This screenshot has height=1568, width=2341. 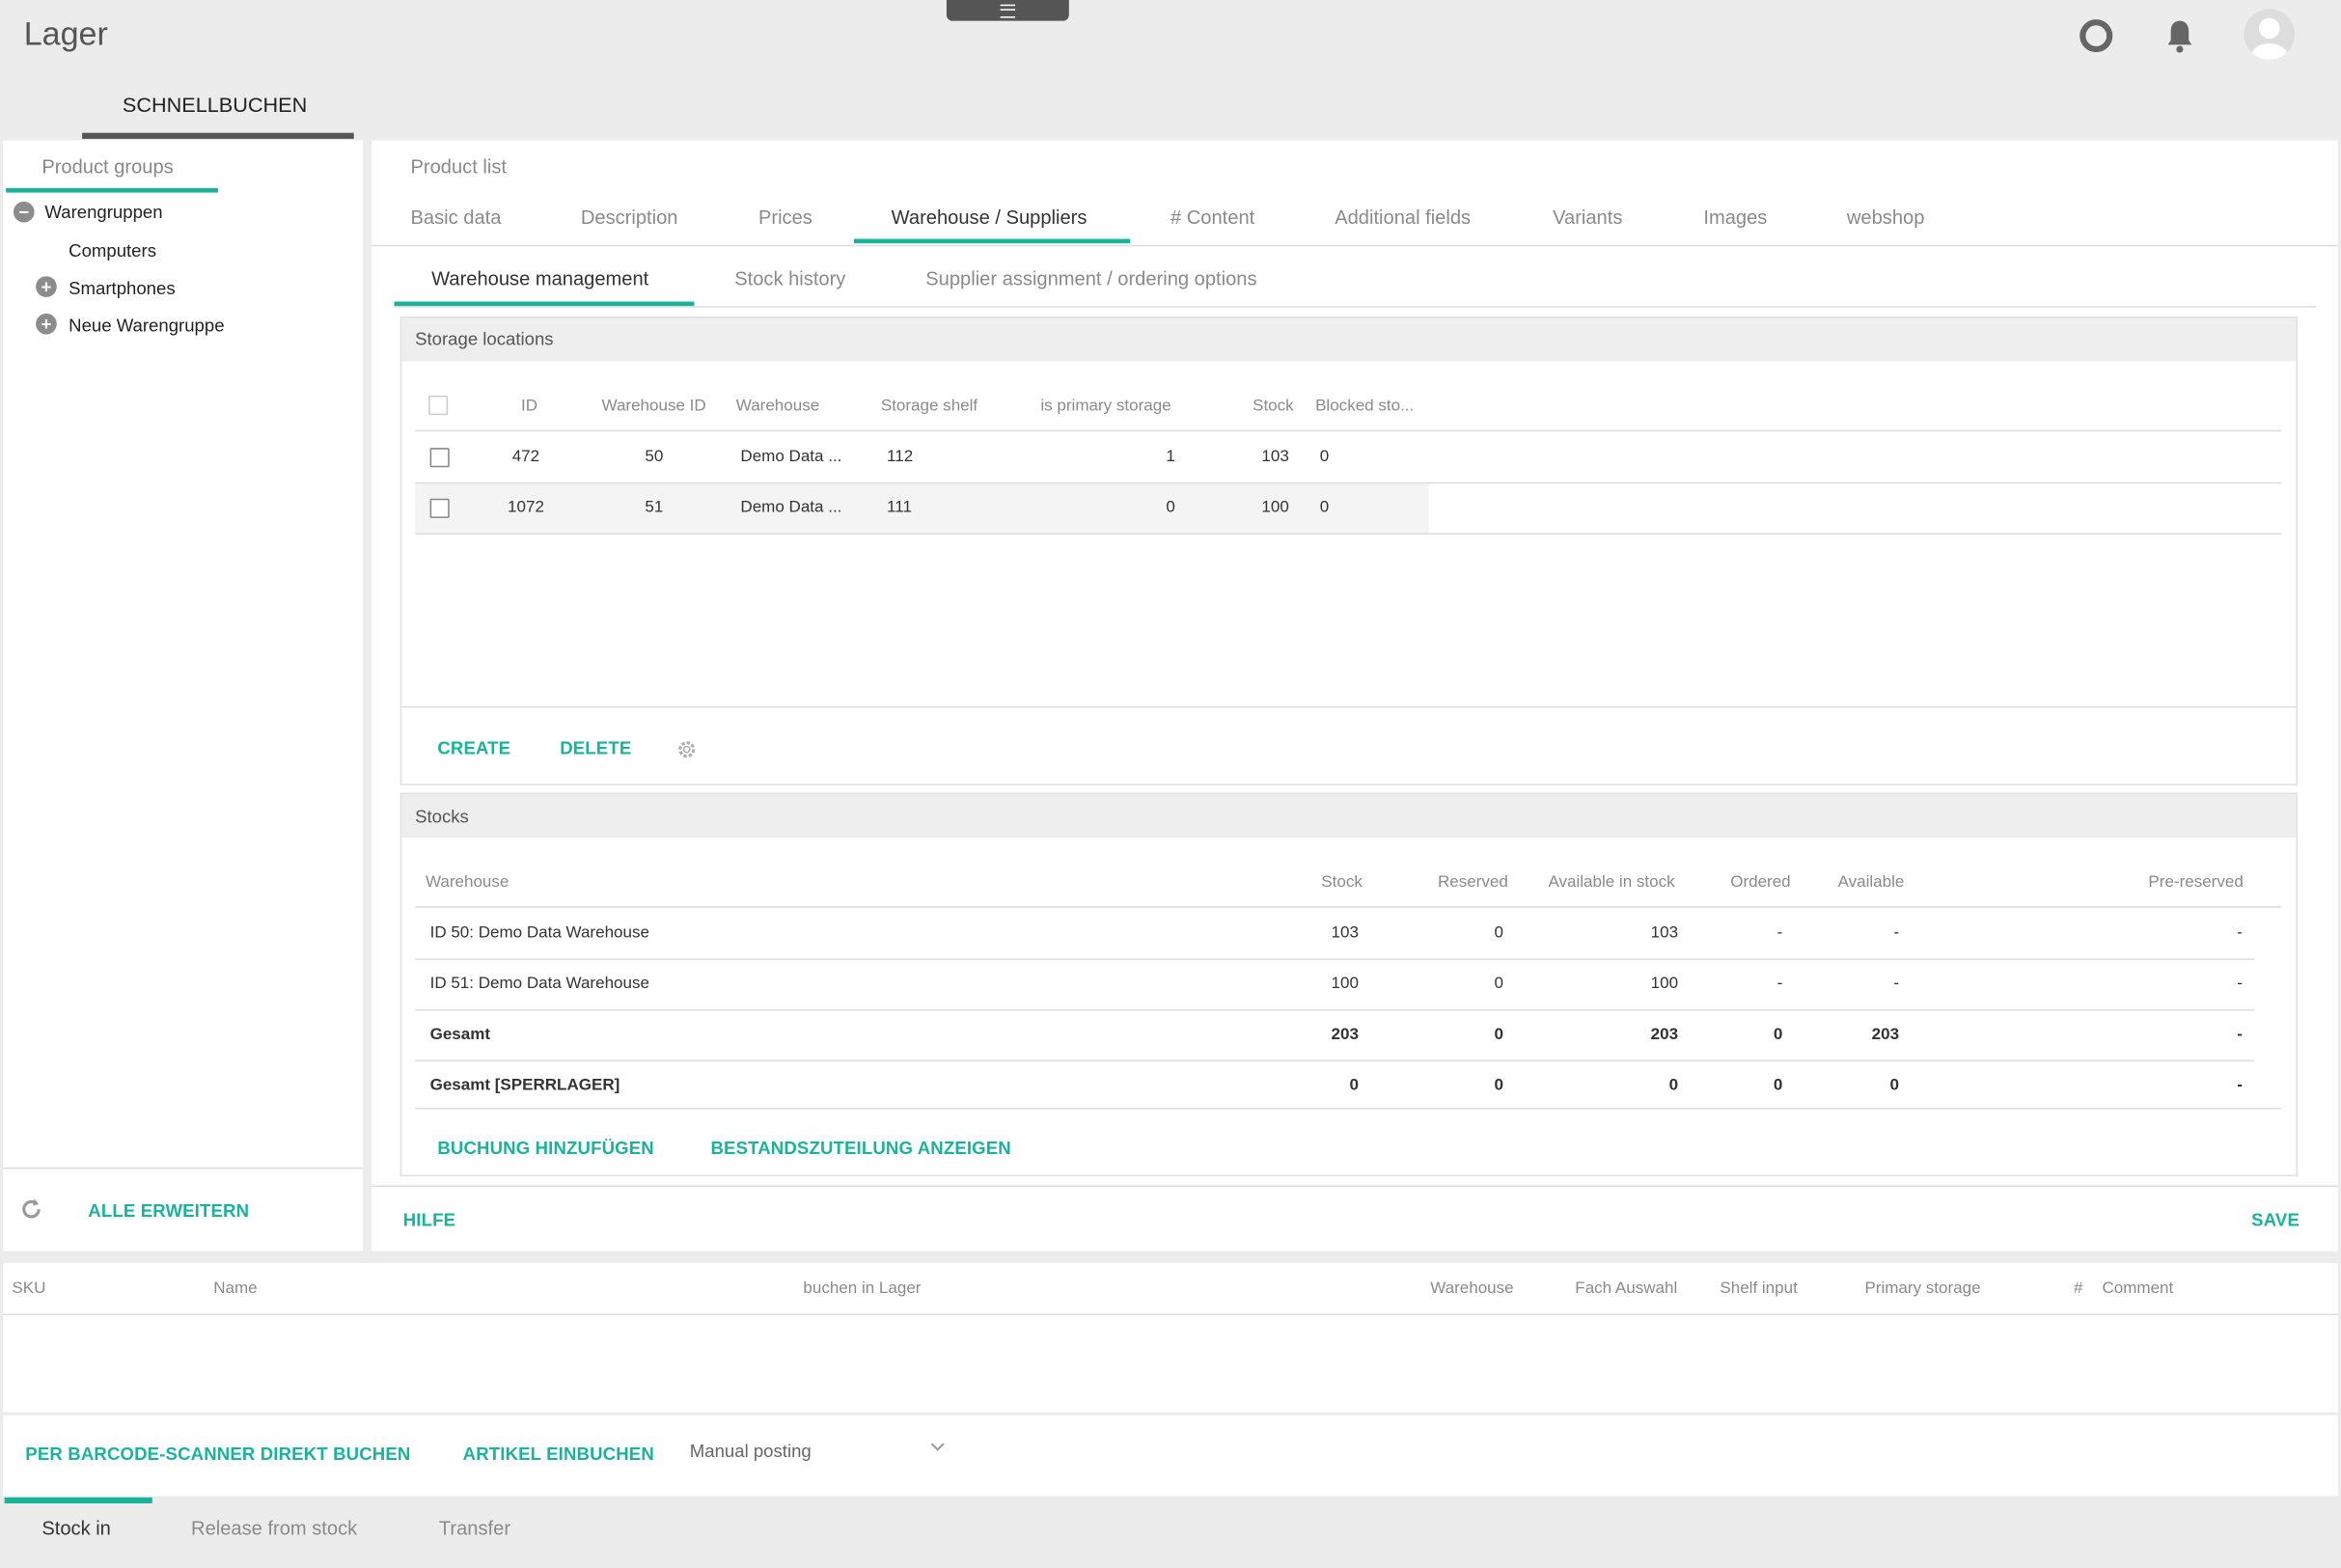 I want to click on bell-icon, so click(x=2179, y=36).